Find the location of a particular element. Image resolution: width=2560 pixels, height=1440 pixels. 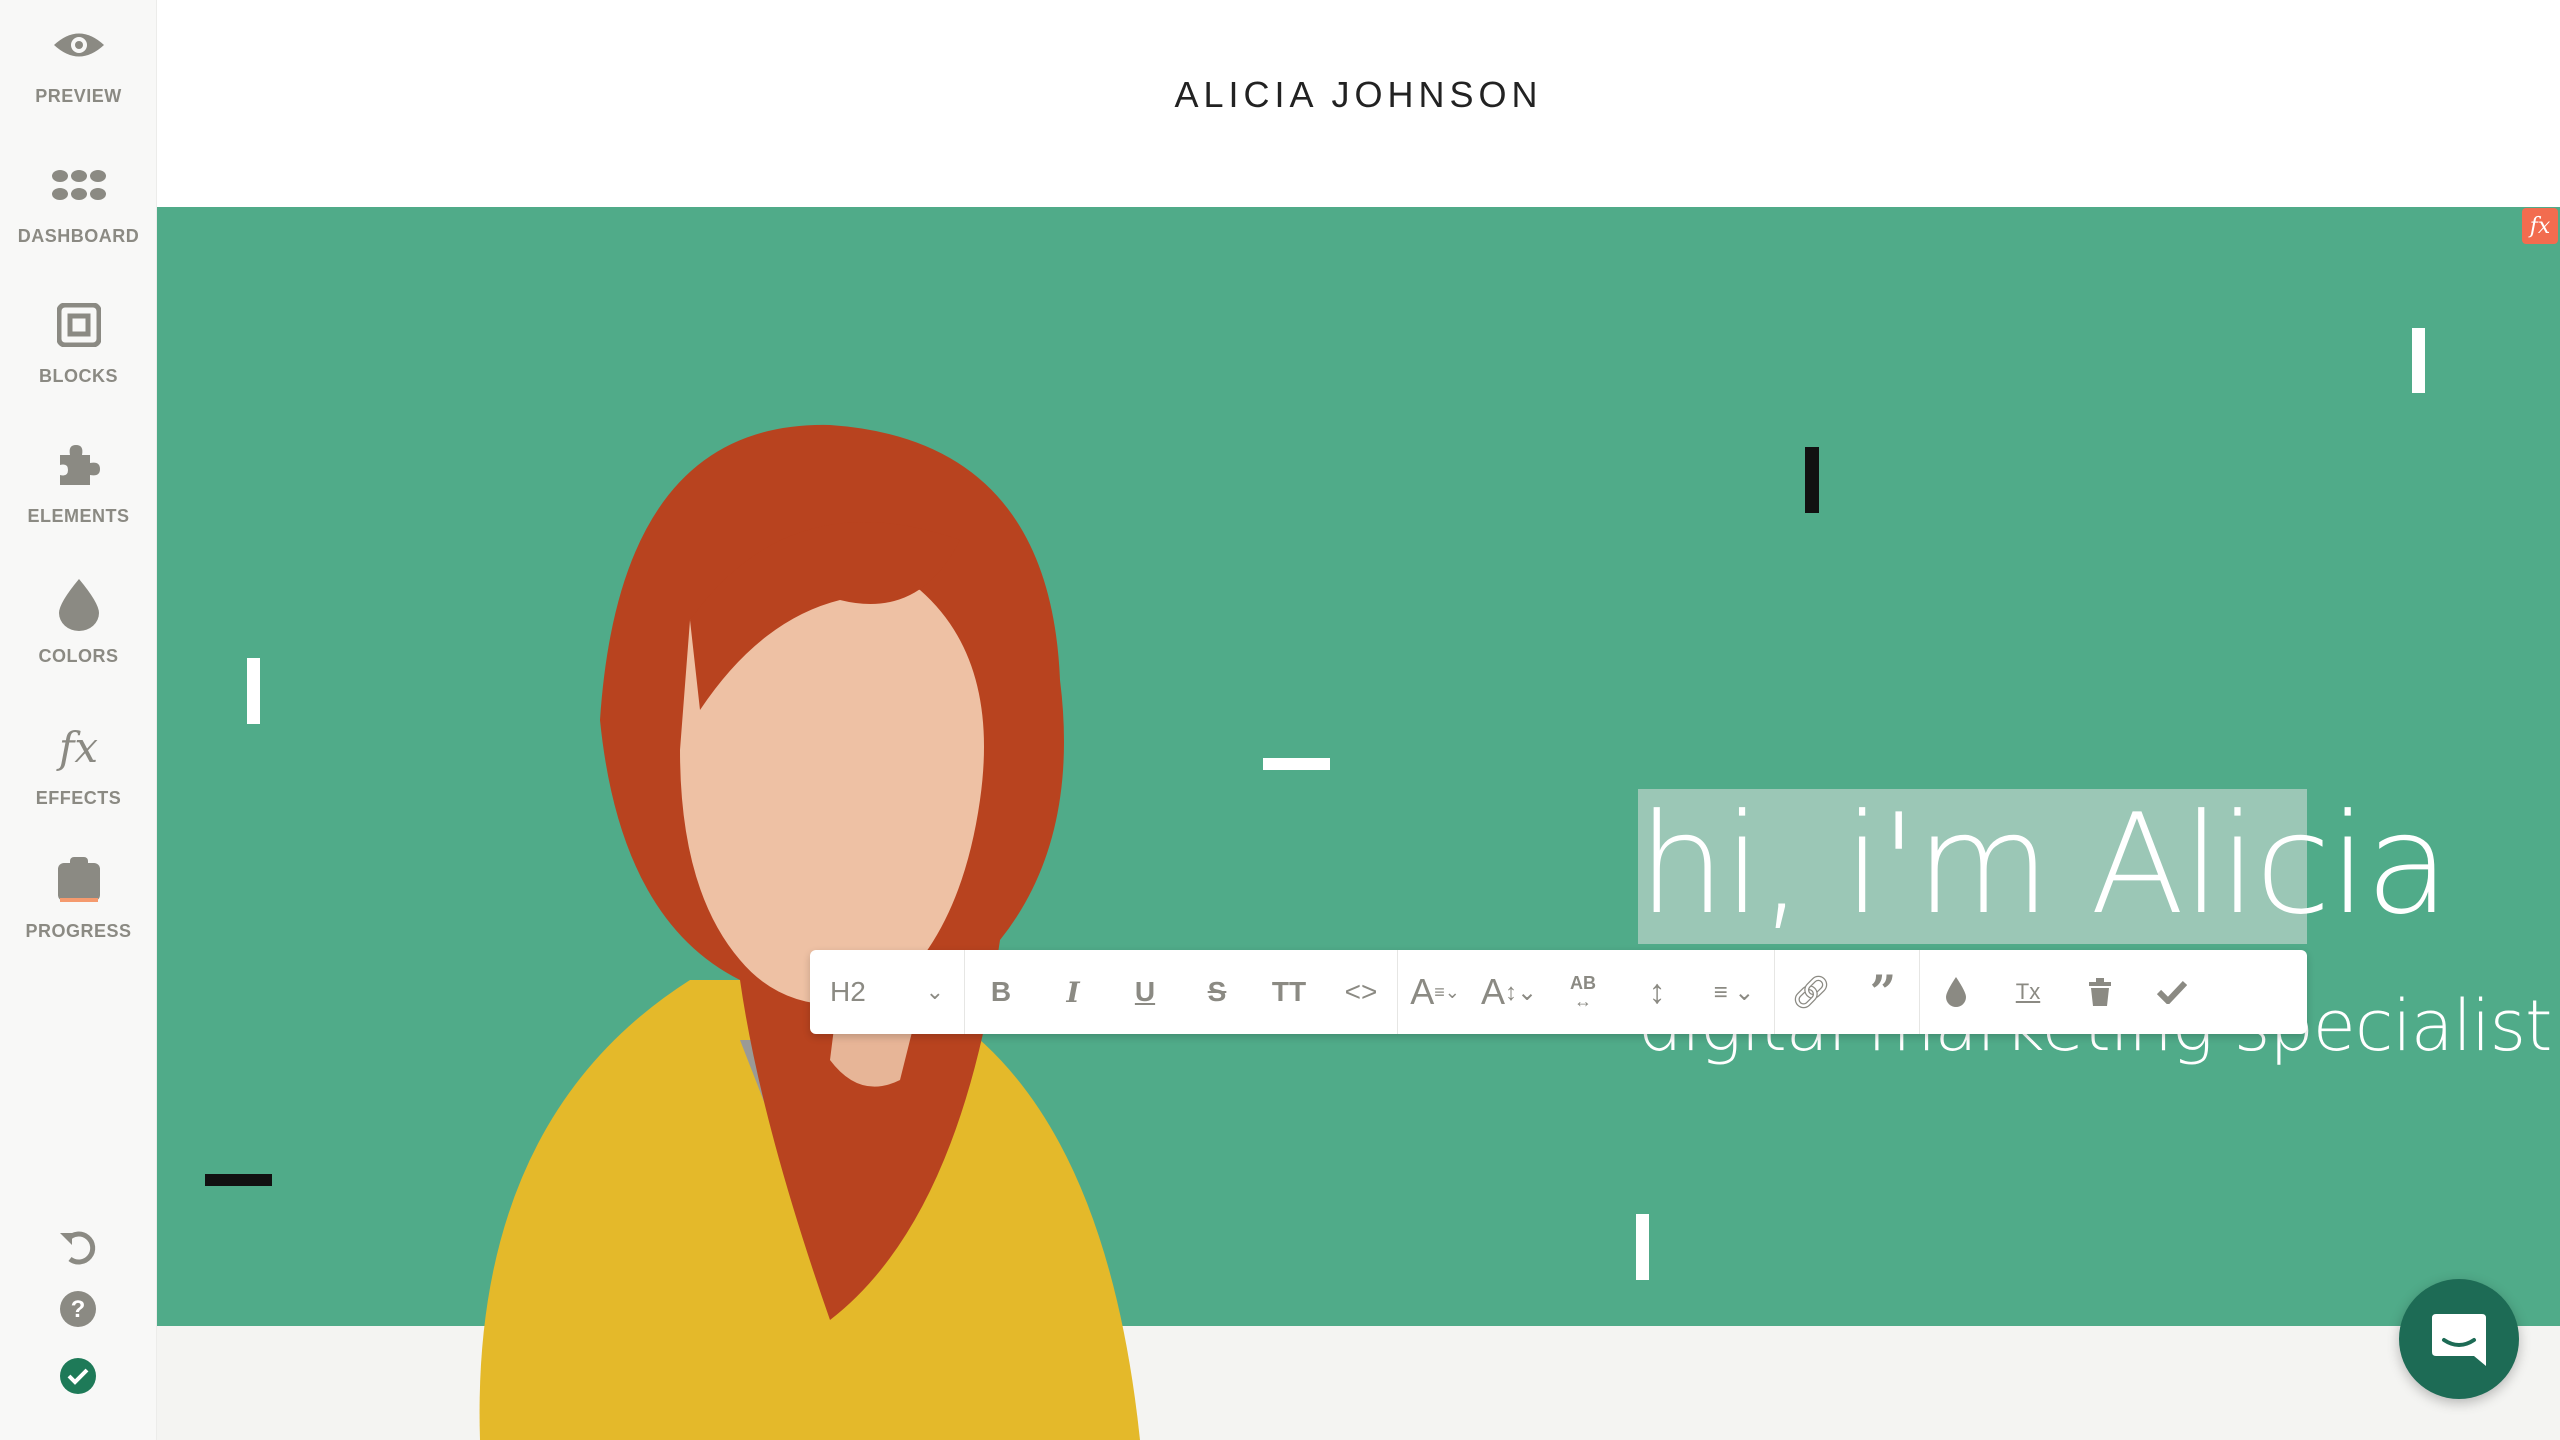

font-size-icon: A ≡⌄ is located at coordinates (1435, 992).